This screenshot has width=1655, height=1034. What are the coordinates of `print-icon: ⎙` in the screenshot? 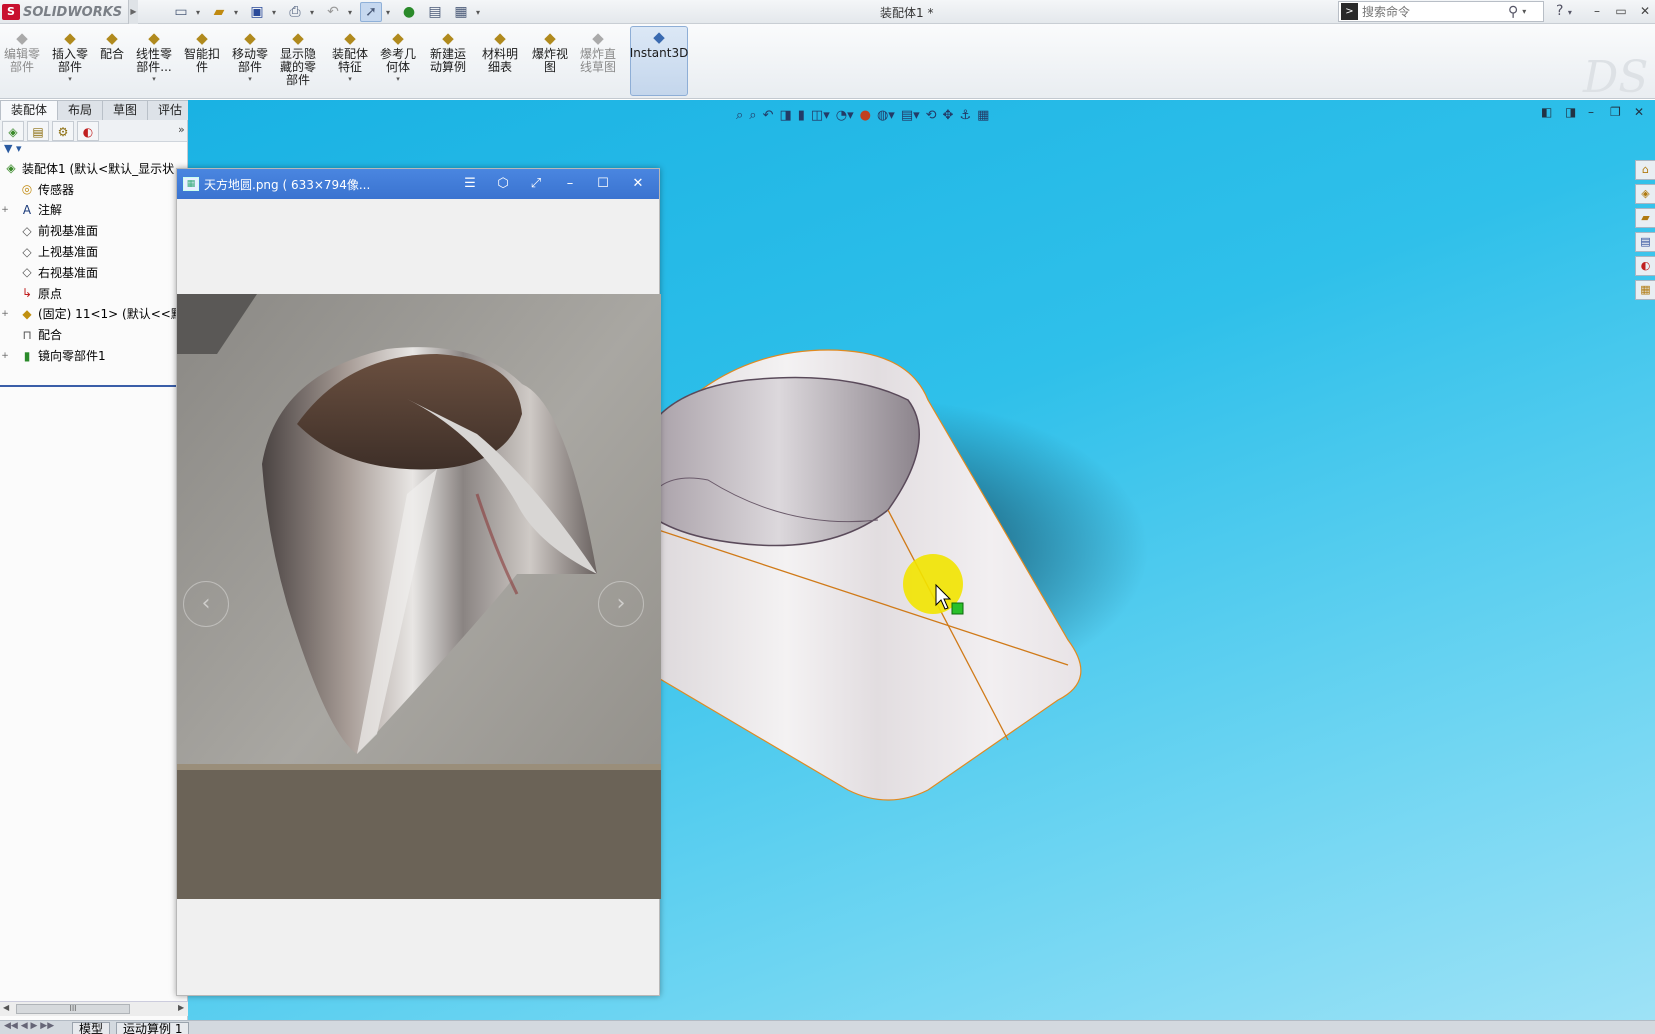 It's located at (295, 12).